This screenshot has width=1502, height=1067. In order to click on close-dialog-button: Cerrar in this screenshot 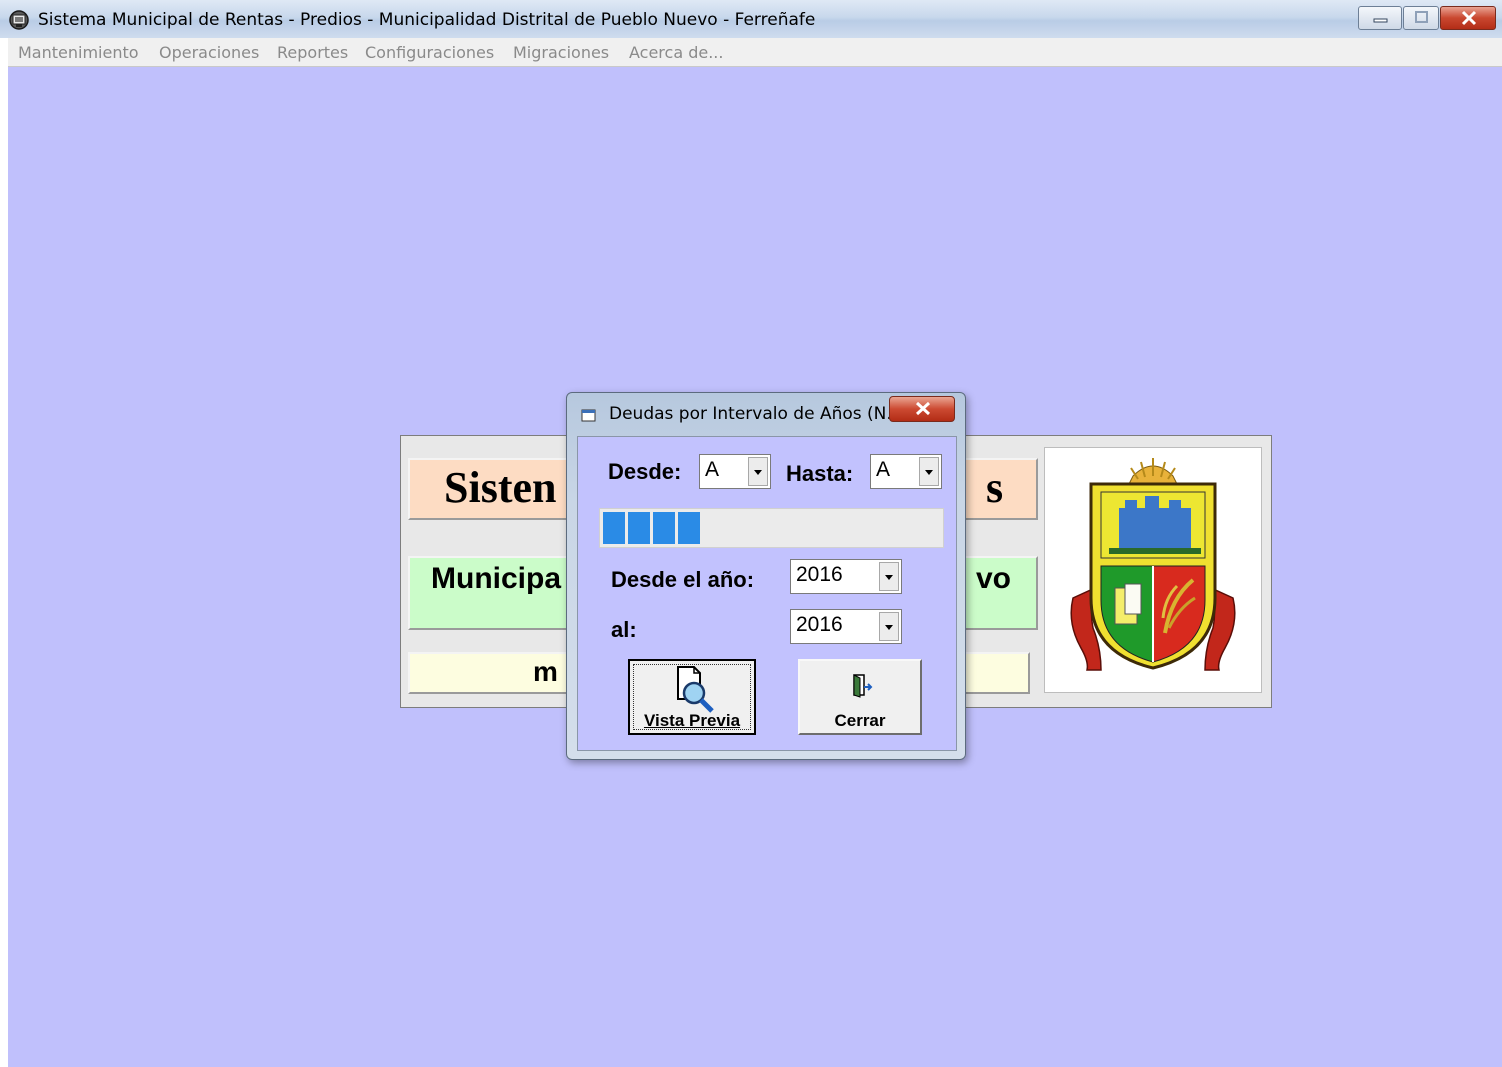, I will do `click(860, 697)`.